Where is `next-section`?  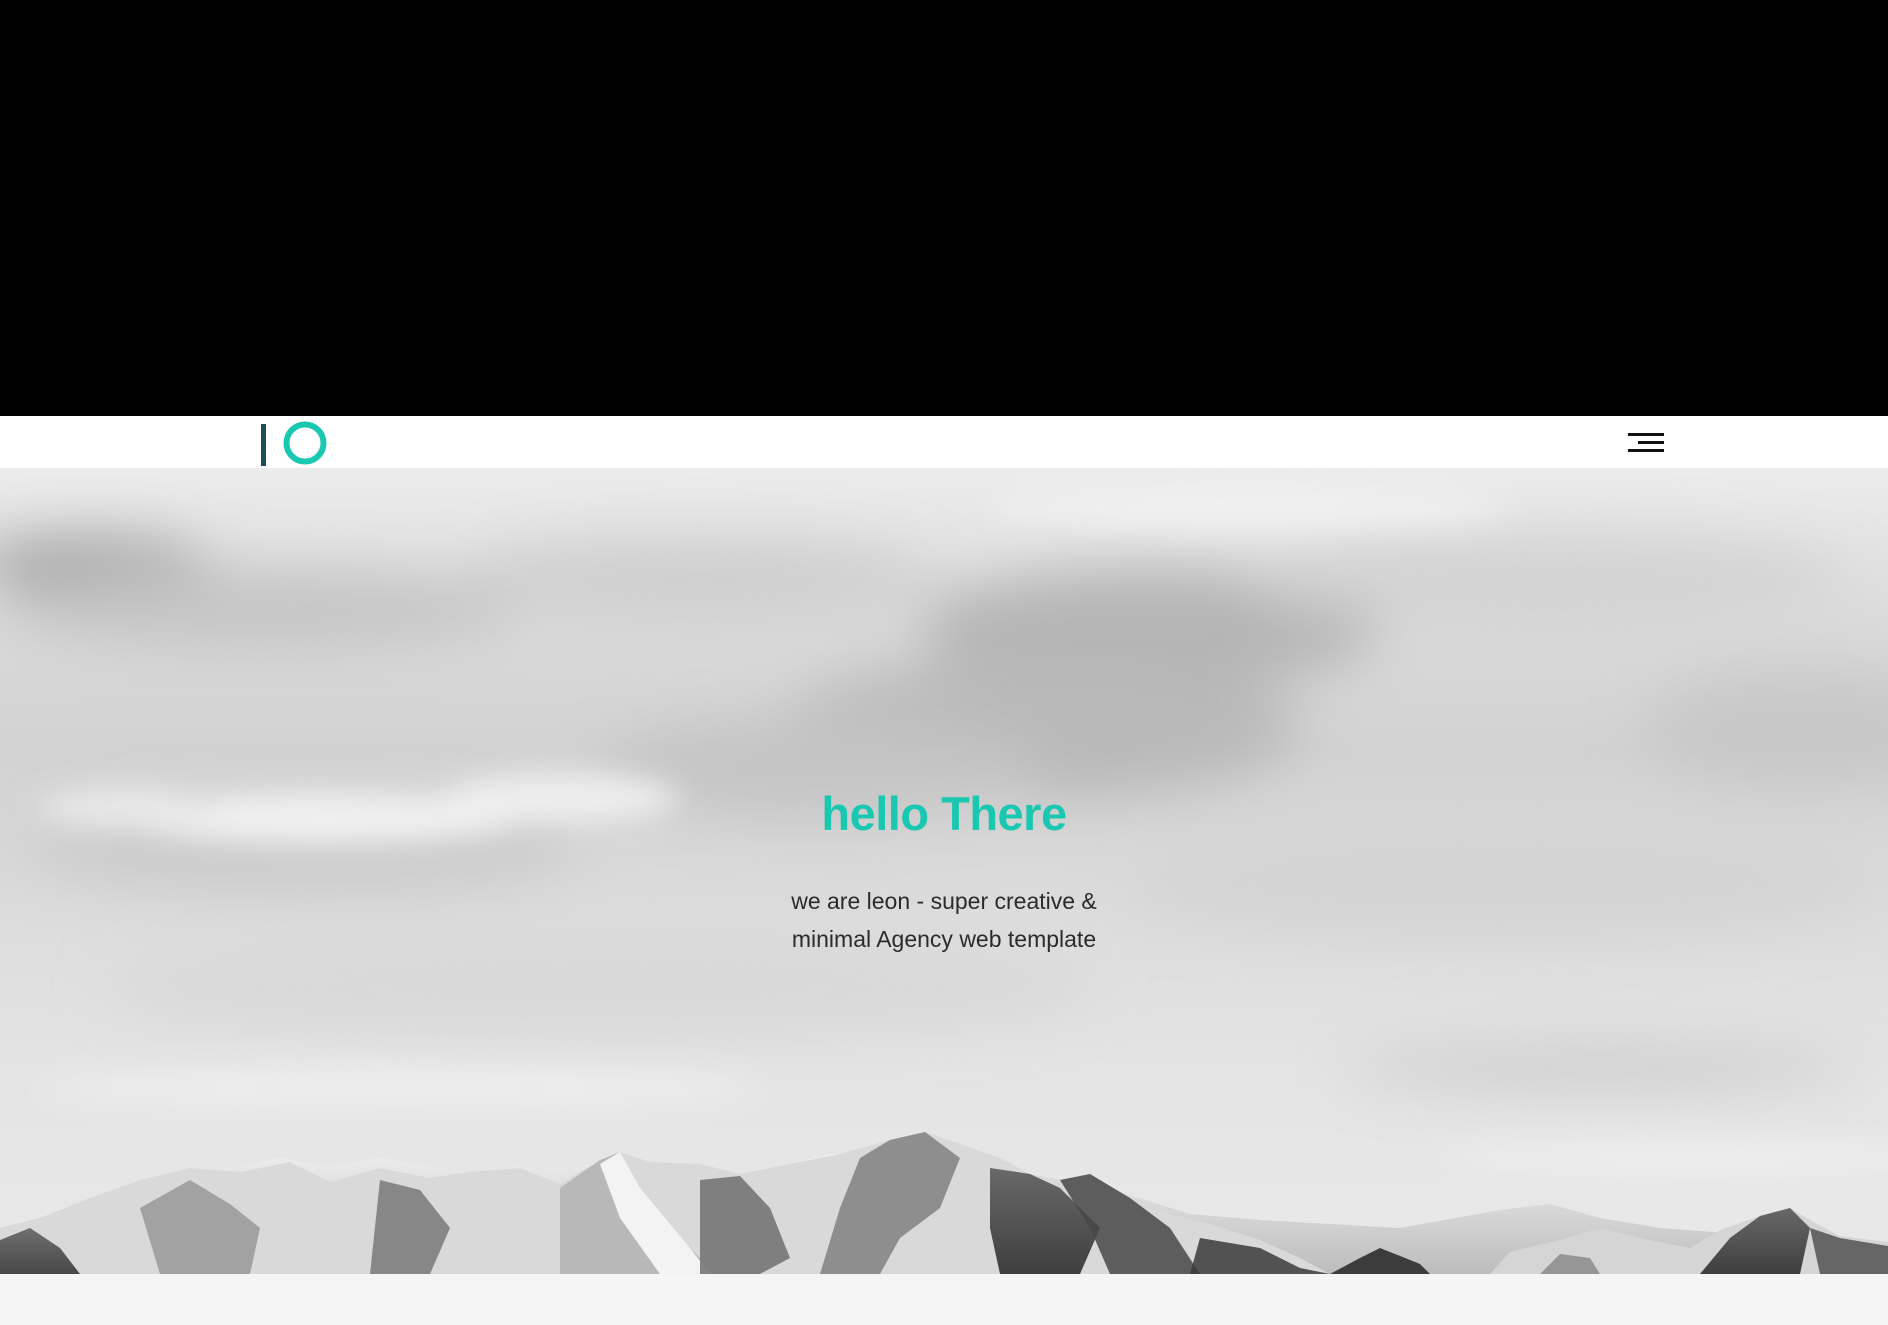
next-section is located at coordinates (944, 1299).